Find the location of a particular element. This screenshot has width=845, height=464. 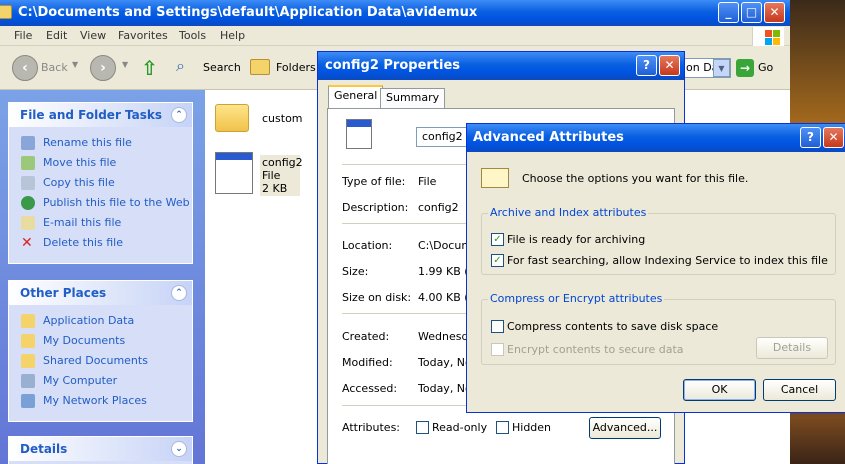

move-file-link: Move this file is located at coordinates (100, 163).